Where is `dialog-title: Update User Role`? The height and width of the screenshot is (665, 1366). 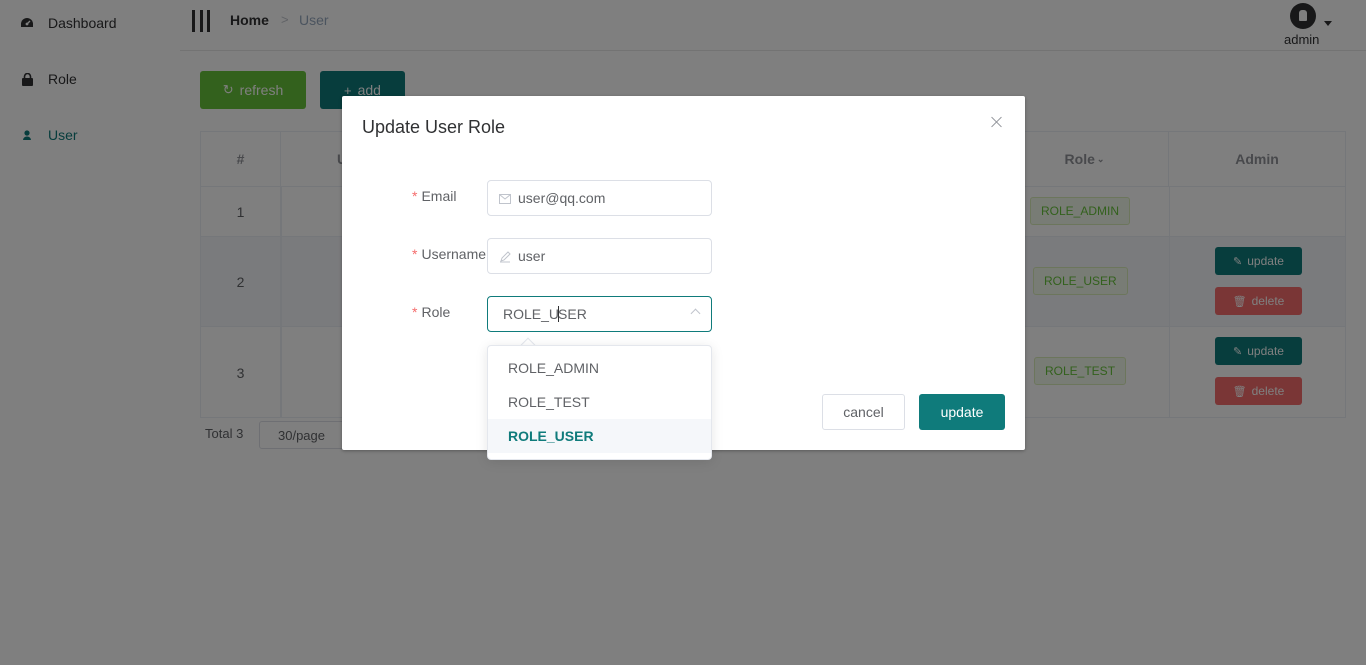 dialog-title: Update User Role is located at coordinates (434, 127).